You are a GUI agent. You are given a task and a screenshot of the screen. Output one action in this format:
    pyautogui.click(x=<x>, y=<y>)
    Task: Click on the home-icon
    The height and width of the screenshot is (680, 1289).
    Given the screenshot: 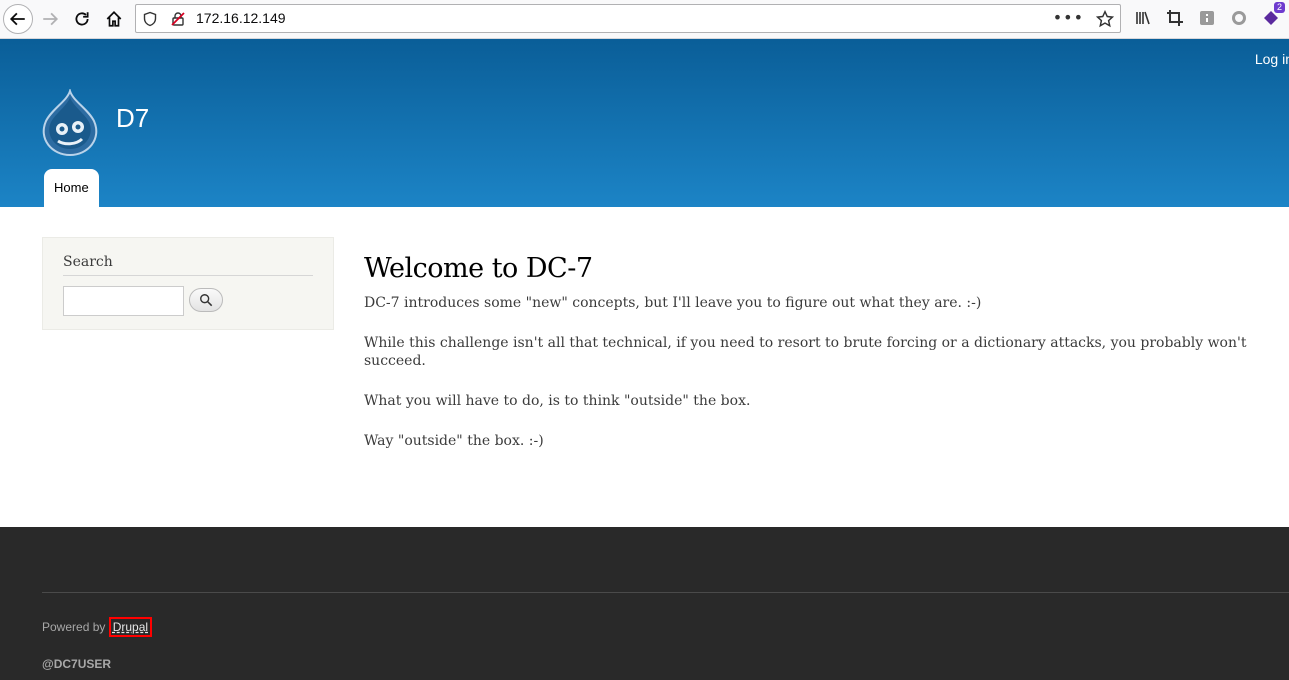 What is the action you would take?
    pyautogui.click(x=114, y=19)
    